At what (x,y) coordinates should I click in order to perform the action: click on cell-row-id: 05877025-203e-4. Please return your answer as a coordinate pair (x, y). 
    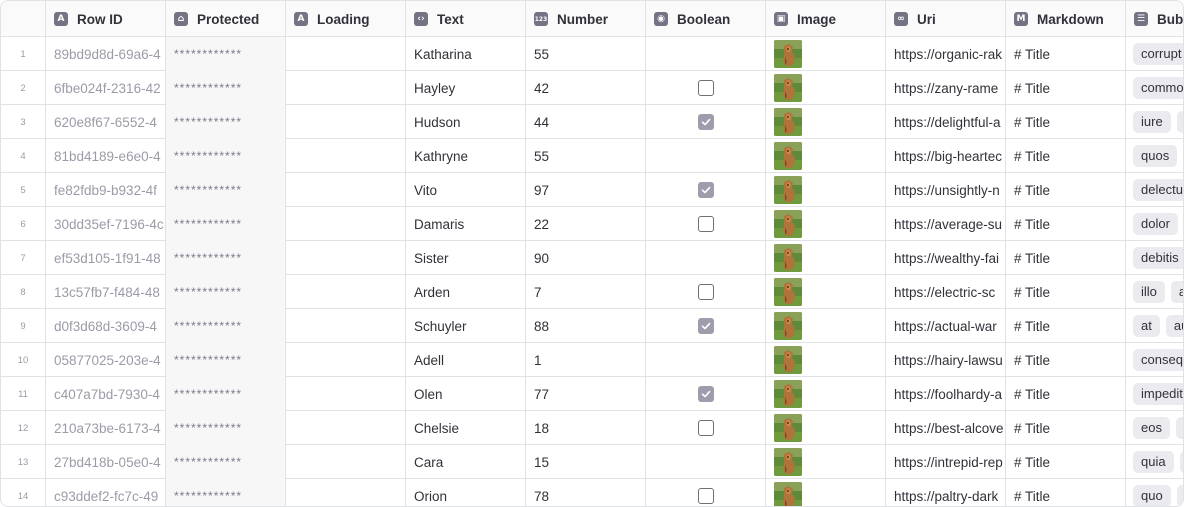
    Looking at the image, I should click on (106, 360).